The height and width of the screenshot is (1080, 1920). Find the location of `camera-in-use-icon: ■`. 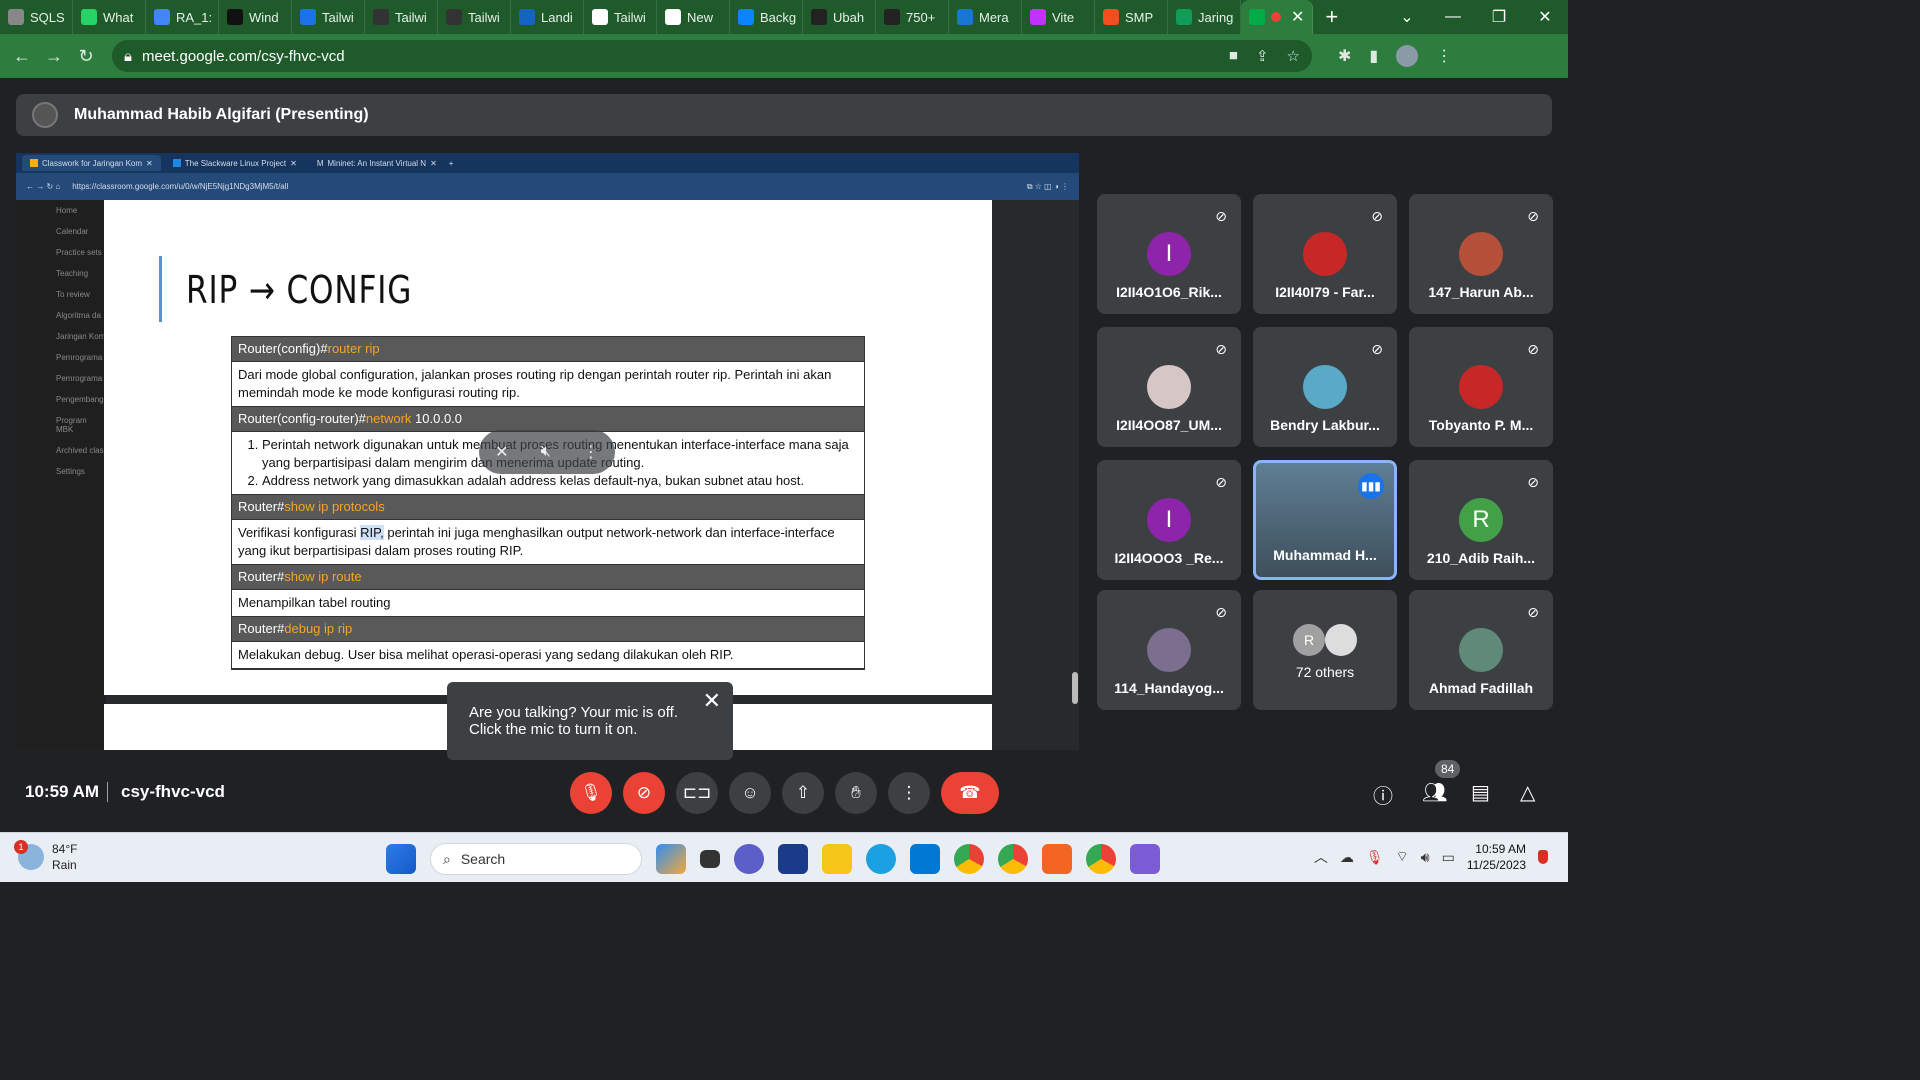

camera-in-use-icon: ■ is located at coordinates (1233, 56).